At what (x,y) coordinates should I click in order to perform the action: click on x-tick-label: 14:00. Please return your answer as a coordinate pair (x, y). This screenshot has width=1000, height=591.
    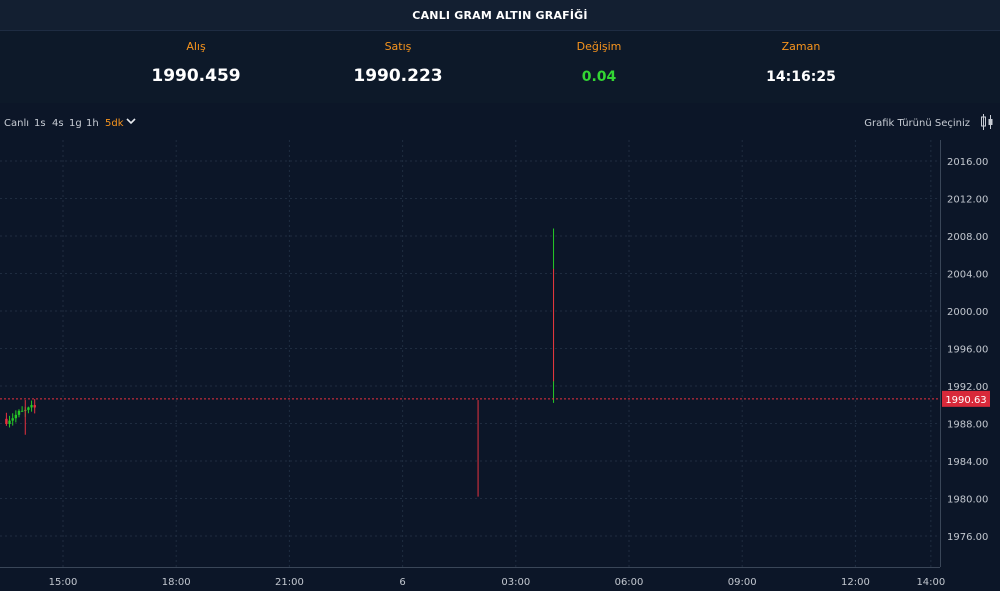
    Looking at the image, I should click on (930, 582).